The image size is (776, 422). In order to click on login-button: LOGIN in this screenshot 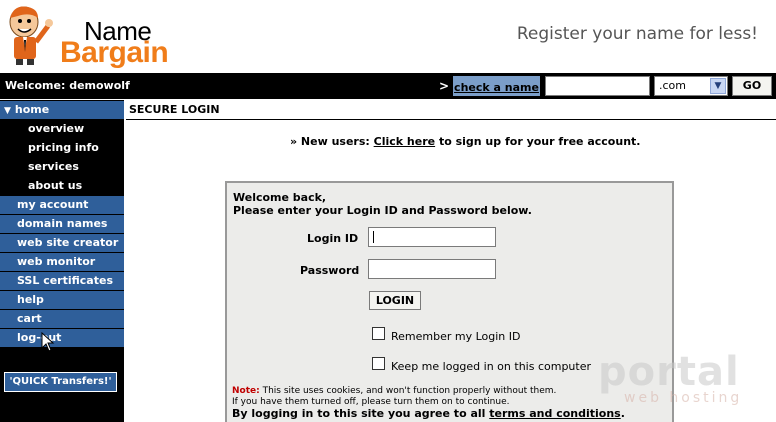, I will do `click(395, 300)`.